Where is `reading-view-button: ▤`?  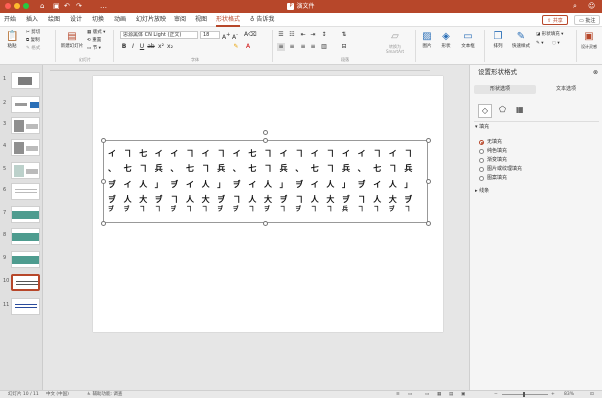 reading-view-button: ▤ is located at coordinates (451, 394).